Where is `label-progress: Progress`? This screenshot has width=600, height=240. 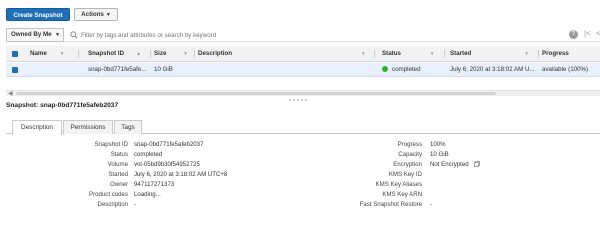
label-progress: Progress is located at coordinates (409, 144).